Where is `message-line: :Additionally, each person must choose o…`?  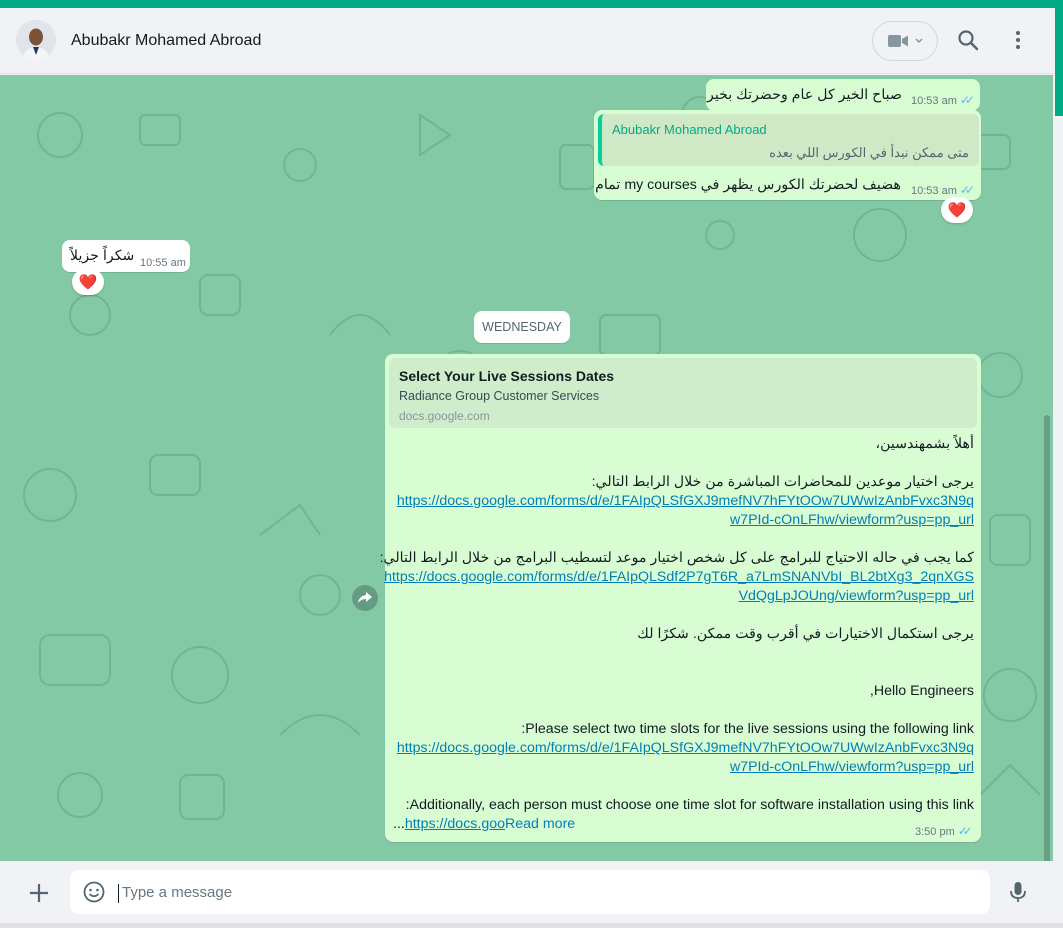
message-line: :Additionally, each person must choose o… is located at coordinates (689, 805).